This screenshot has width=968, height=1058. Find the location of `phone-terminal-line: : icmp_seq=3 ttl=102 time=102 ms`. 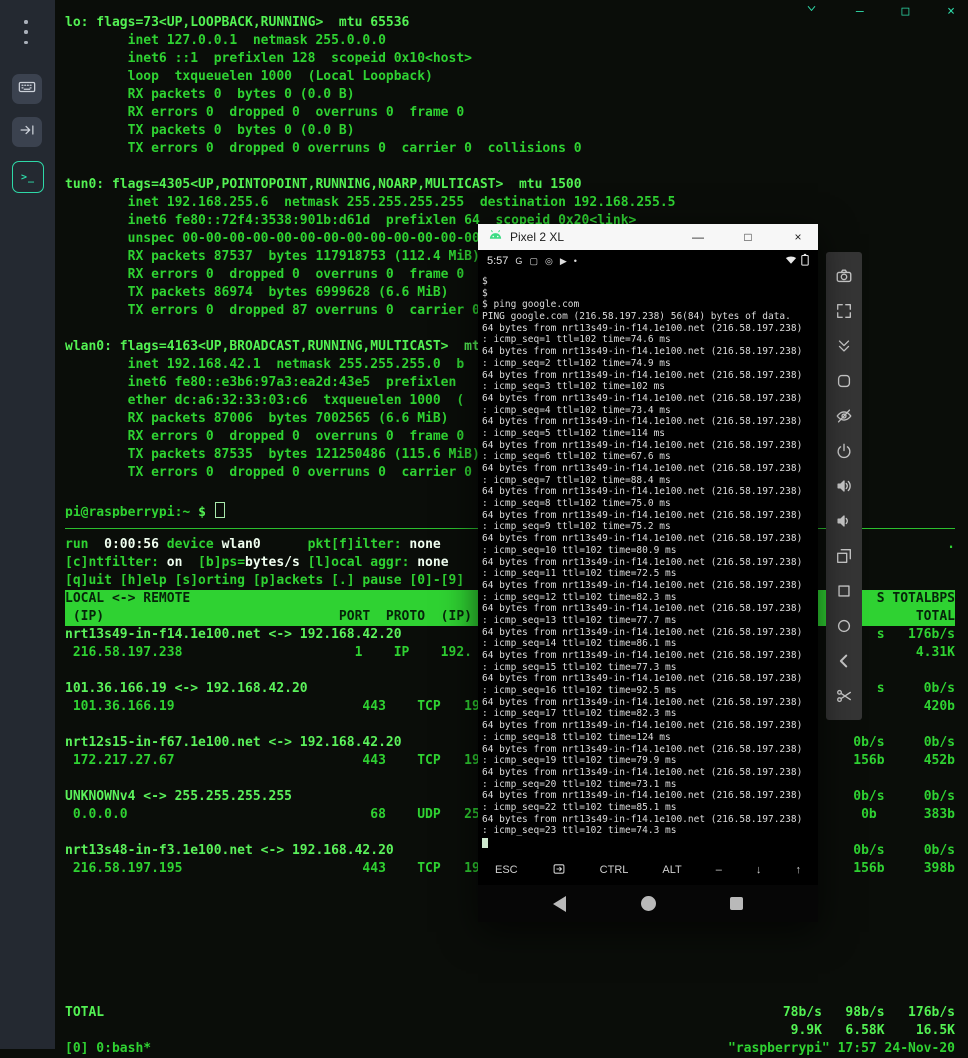

phone-terminal-line: : icmp_seq=3 ttl=102 time=102 ms is located at coordinates (574, 387).